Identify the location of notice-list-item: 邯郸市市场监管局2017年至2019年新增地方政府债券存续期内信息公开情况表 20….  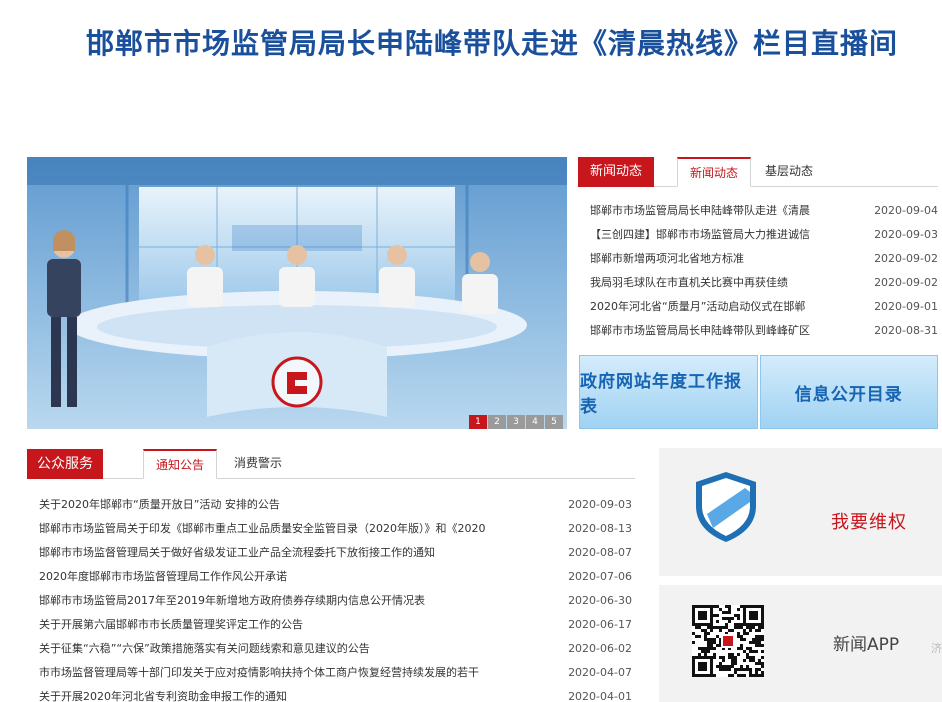
(331, 601).